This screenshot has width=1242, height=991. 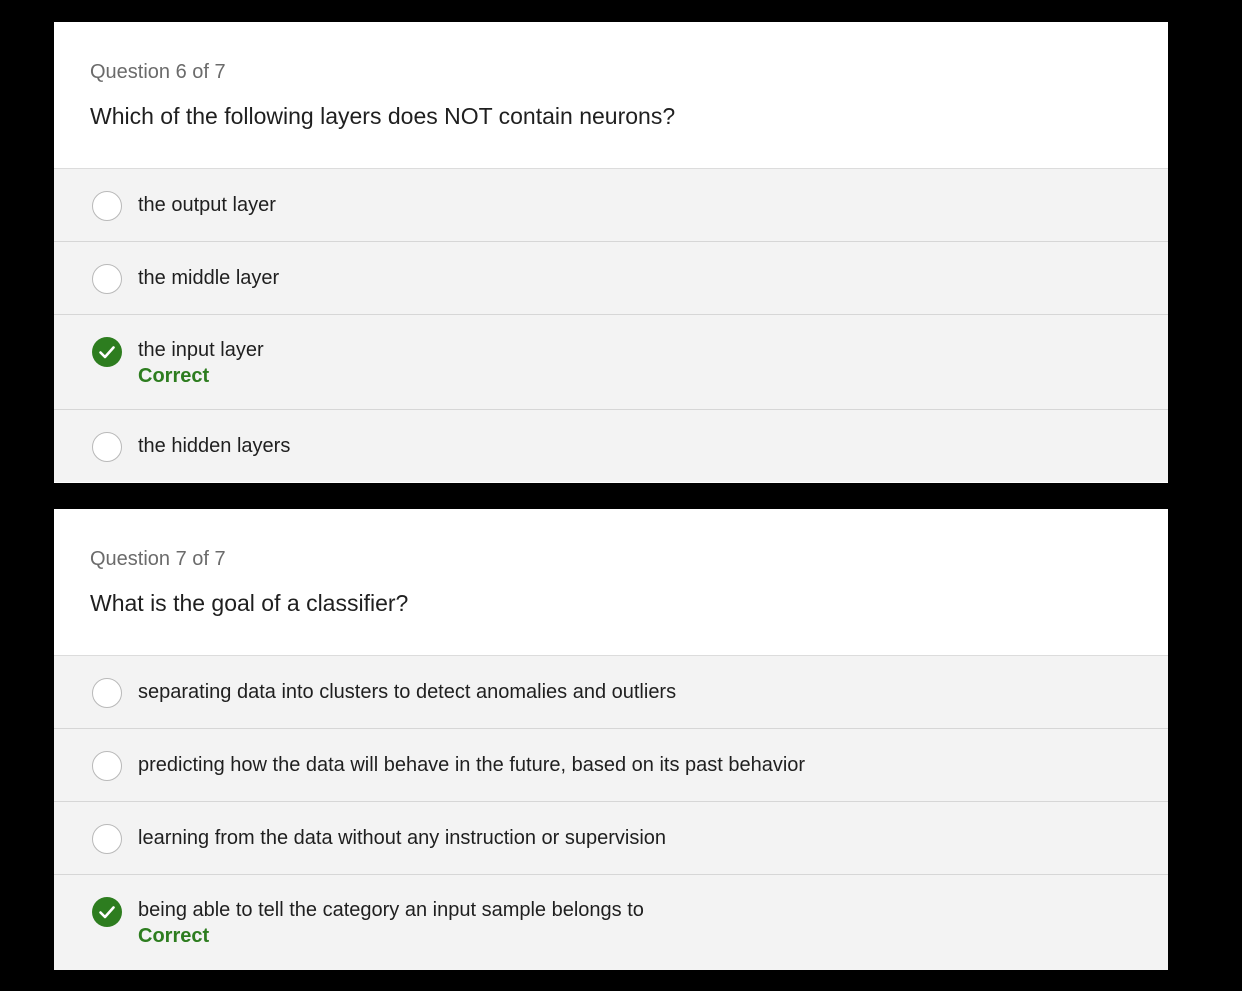 What do you see at coordinates (249, 603) in the screenshot?
I see `question-text: What is the goal of a classifier?` at bounding box center [249, 603].